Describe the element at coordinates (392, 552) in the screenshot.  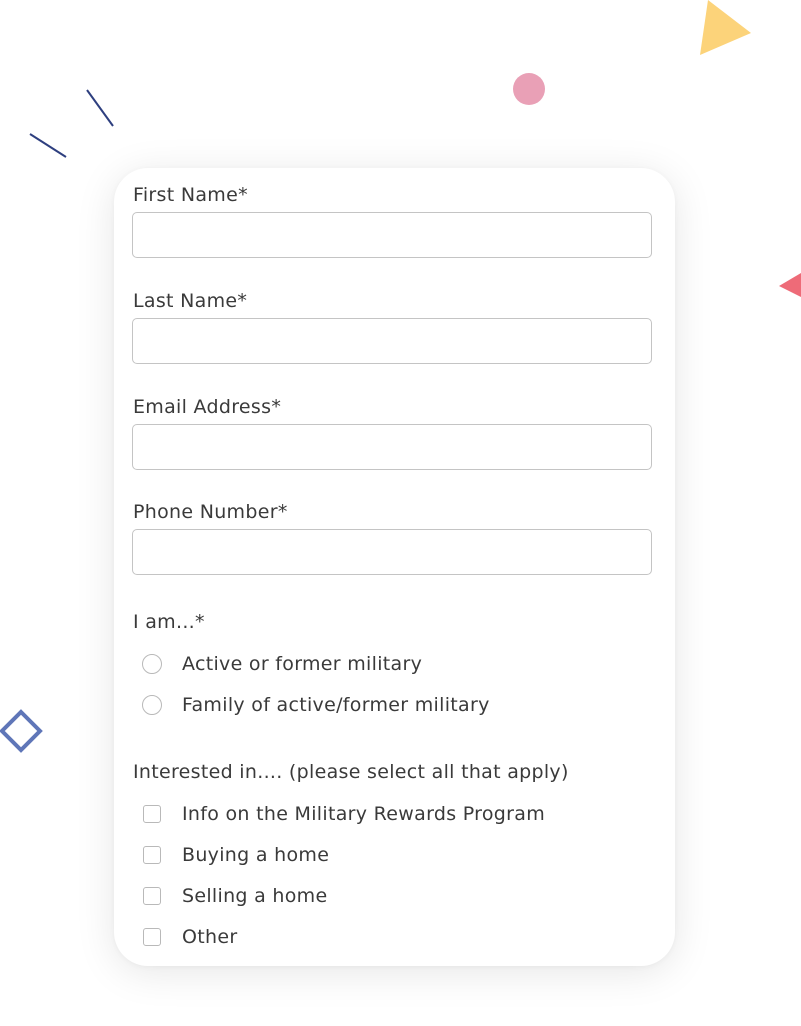
I see `phone-number-input` at that location.